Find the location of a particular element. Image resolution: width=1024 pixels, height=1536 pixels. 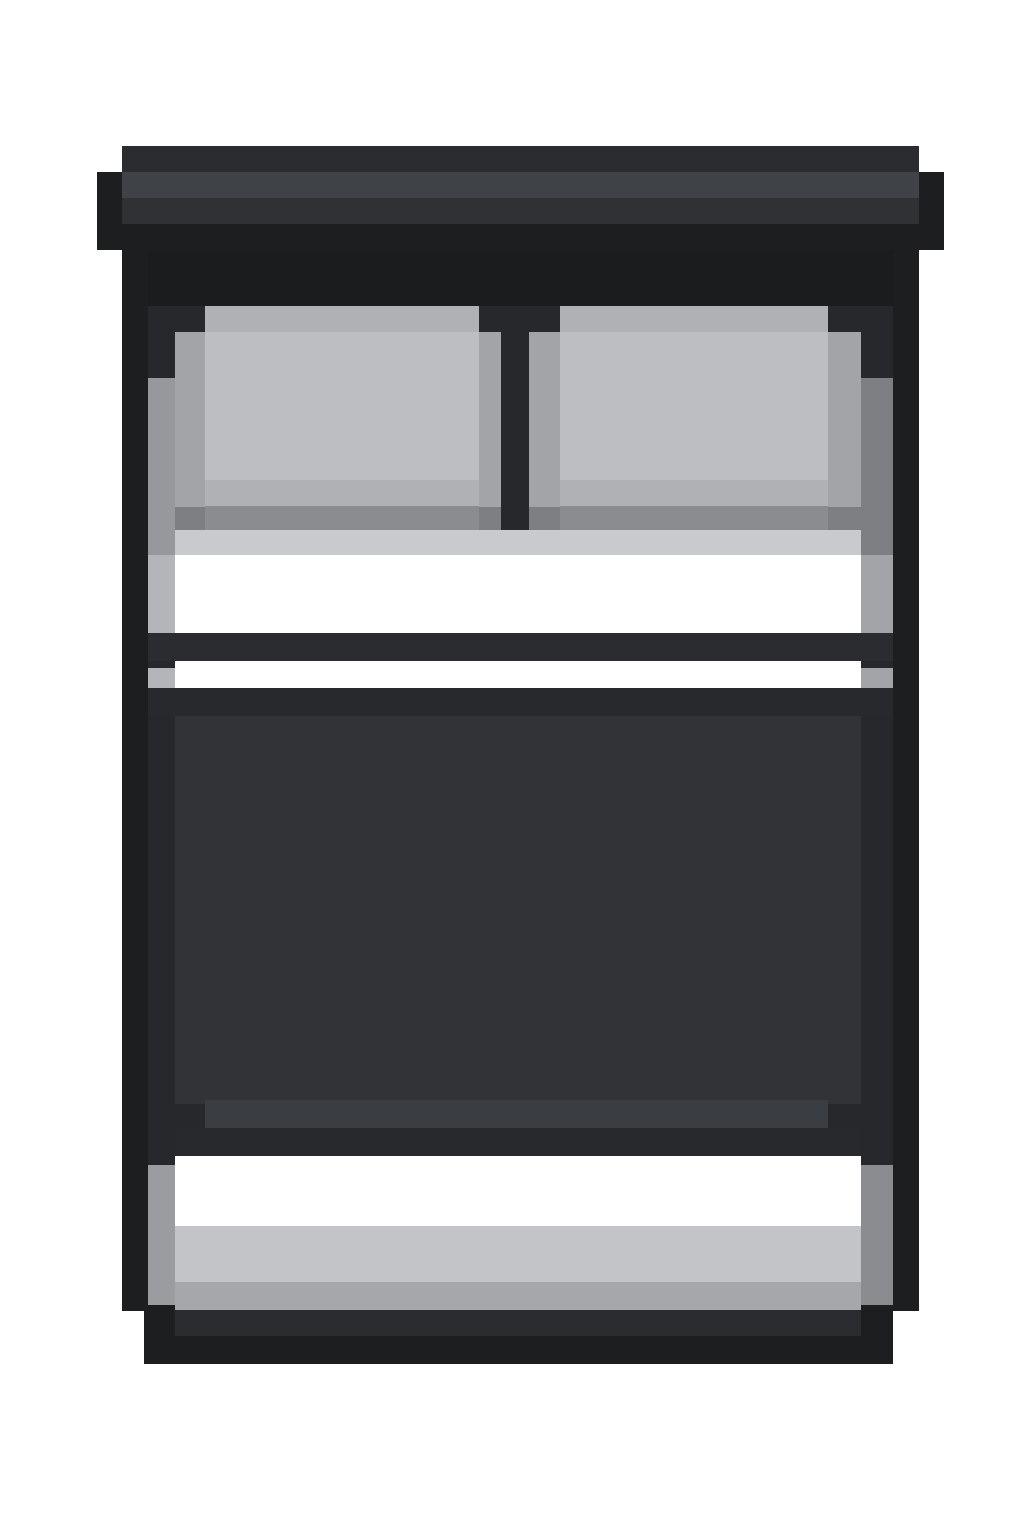

fold-dark-stripe is located at coordinates (520, 647).